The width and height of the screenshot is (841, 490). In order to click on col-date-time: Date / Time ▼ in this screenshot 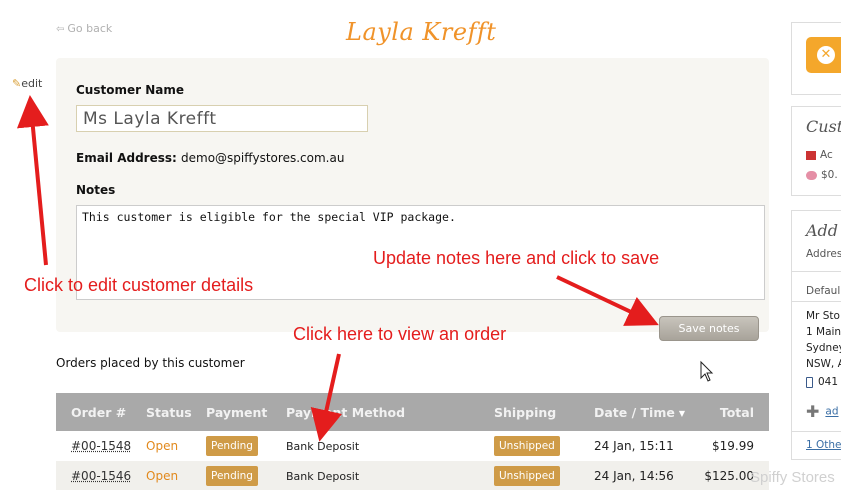, I will do `click(648, 412)`.